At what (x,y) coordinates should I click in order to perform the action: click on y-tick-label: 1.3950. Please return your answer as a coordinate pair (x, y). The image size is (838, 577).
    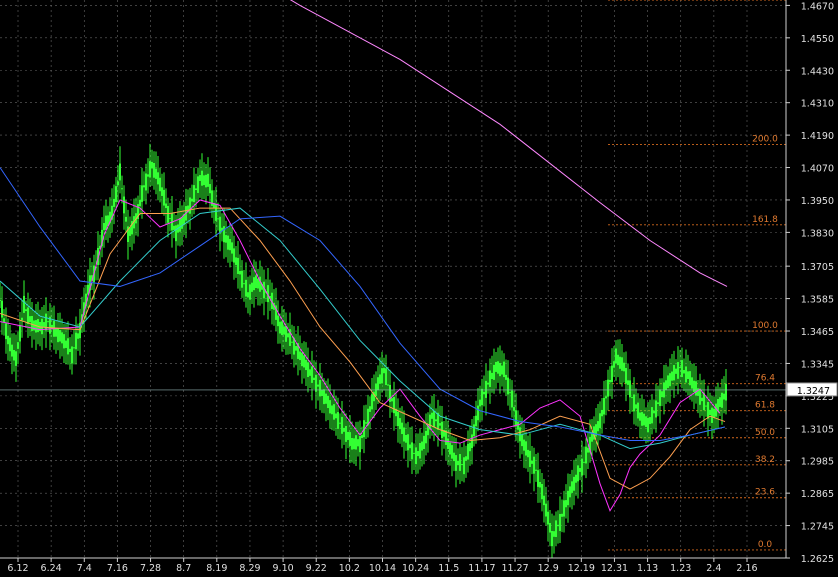
    Looking at the image, I should click on (817, 201).